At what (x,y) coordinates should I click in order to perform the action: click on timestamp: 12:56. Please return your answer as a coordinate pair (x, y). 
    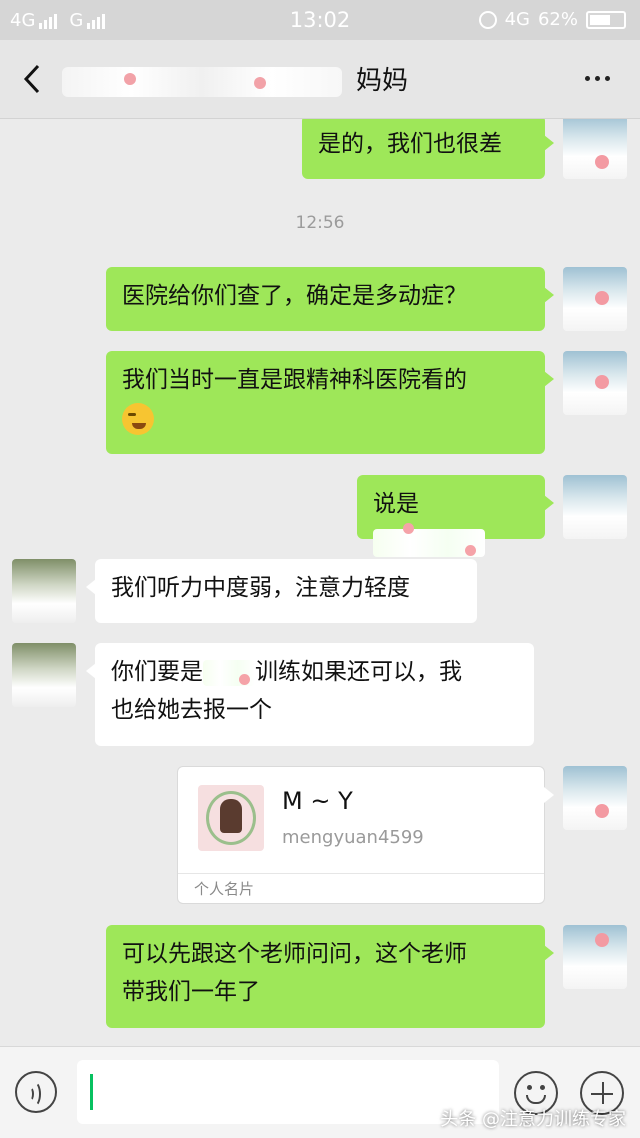
    Looking at the image, I should click on (320, 223).